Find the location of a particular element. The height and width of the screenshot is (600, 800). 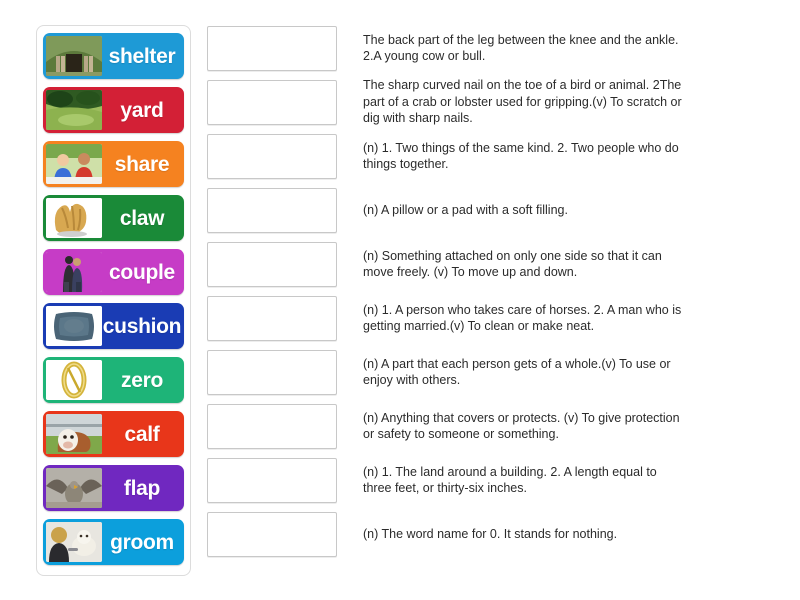

word-card-label: flap is located at coordinates (142, 488).